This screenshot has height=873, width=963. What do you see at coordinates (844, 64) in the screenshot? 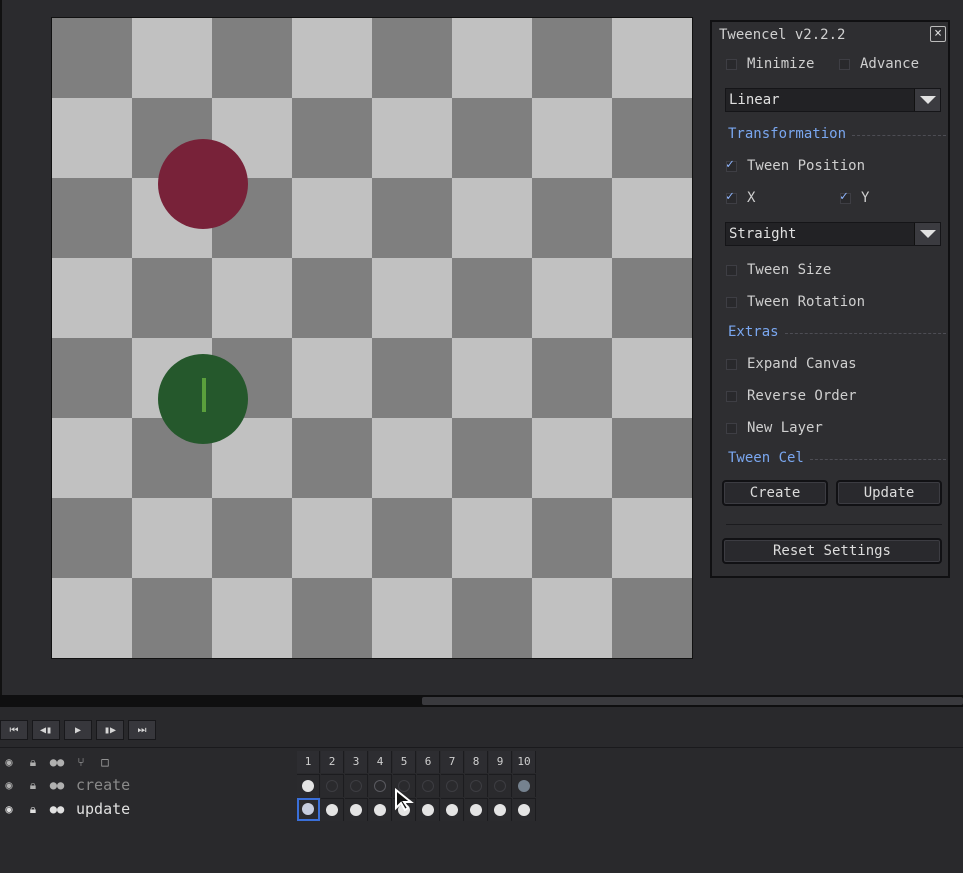
I see `advance-checkbox-box` at bounding box center [844, 64].